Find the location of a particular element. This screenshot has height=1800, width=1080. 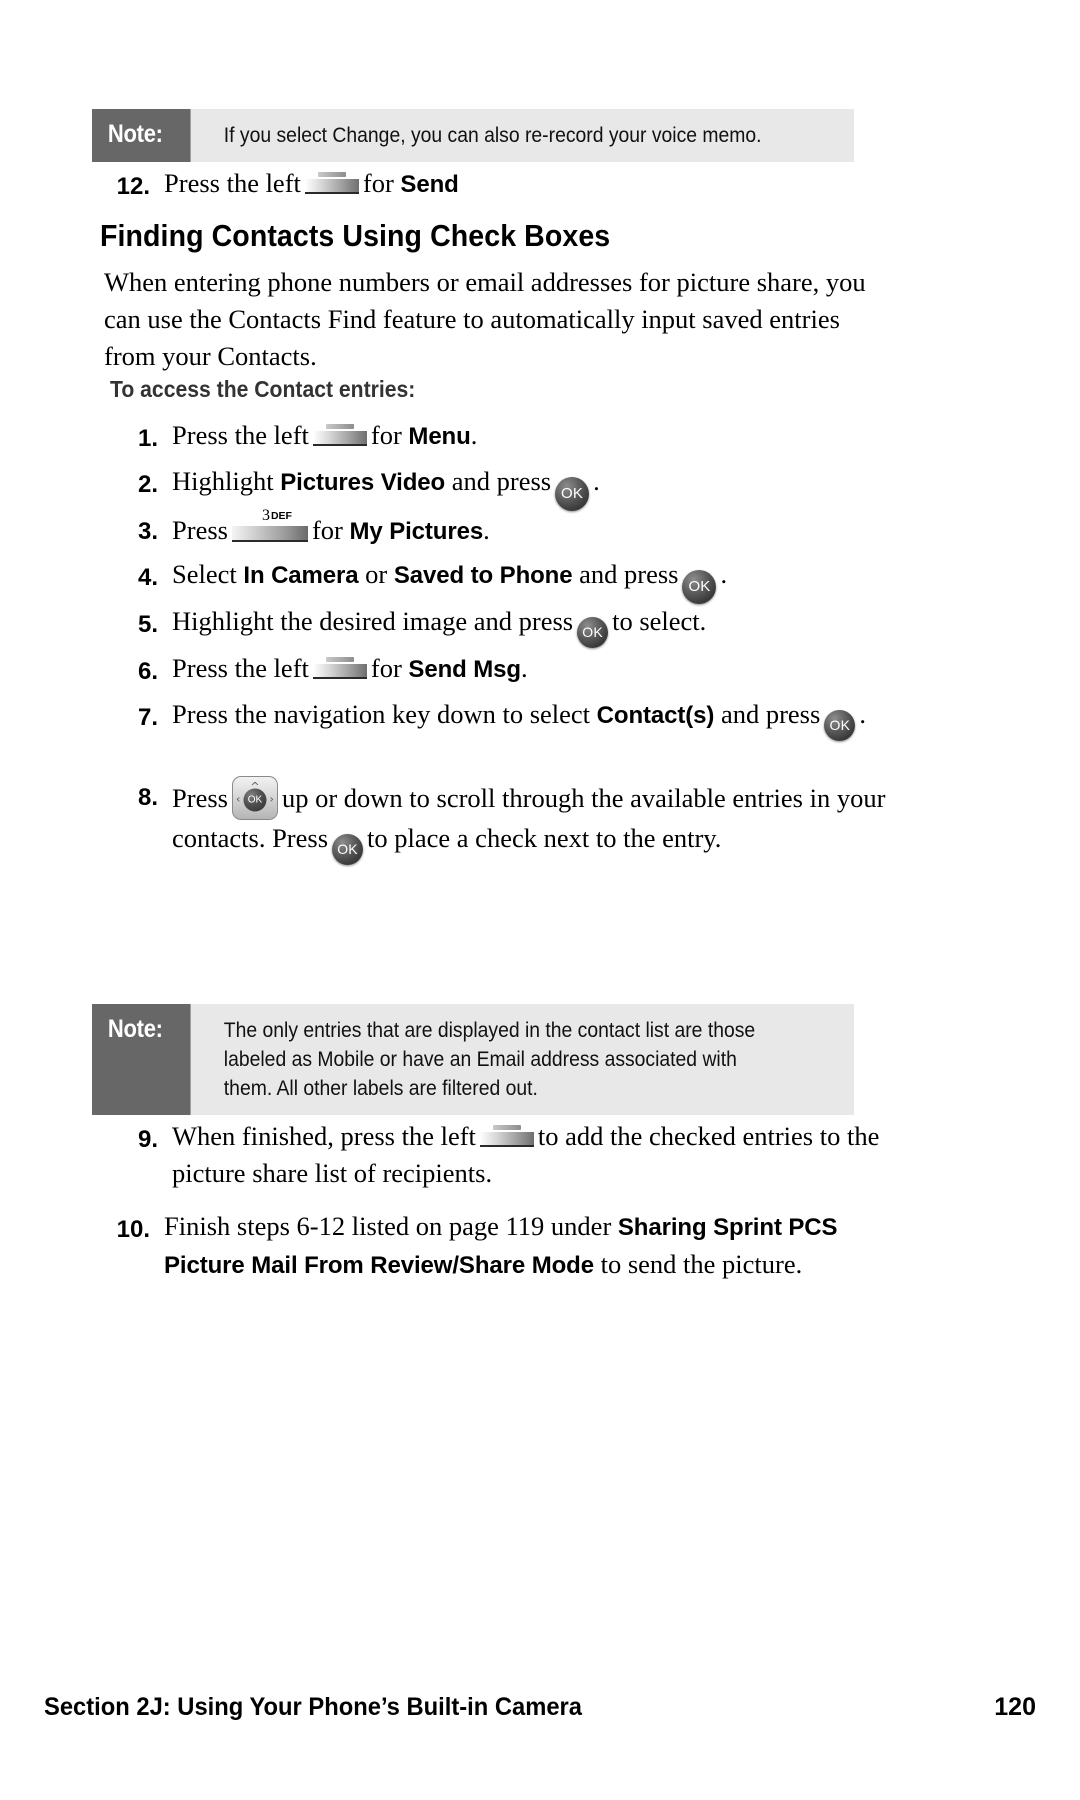

ui-label-menu: Menu is located at coordinates (439, 436).